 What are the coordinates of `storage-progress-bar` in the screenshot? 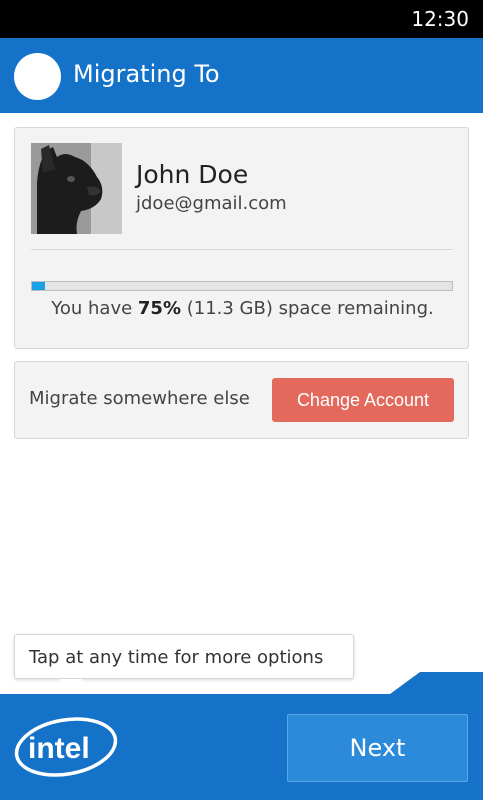 It's located at (242, 286).